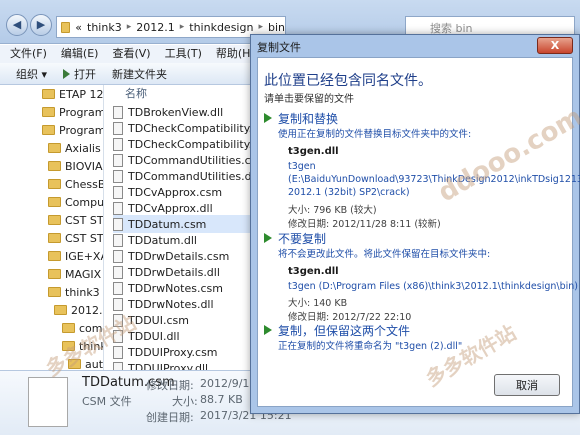  I want to click on tree-item: ETAP 1260, so click(73, 94).